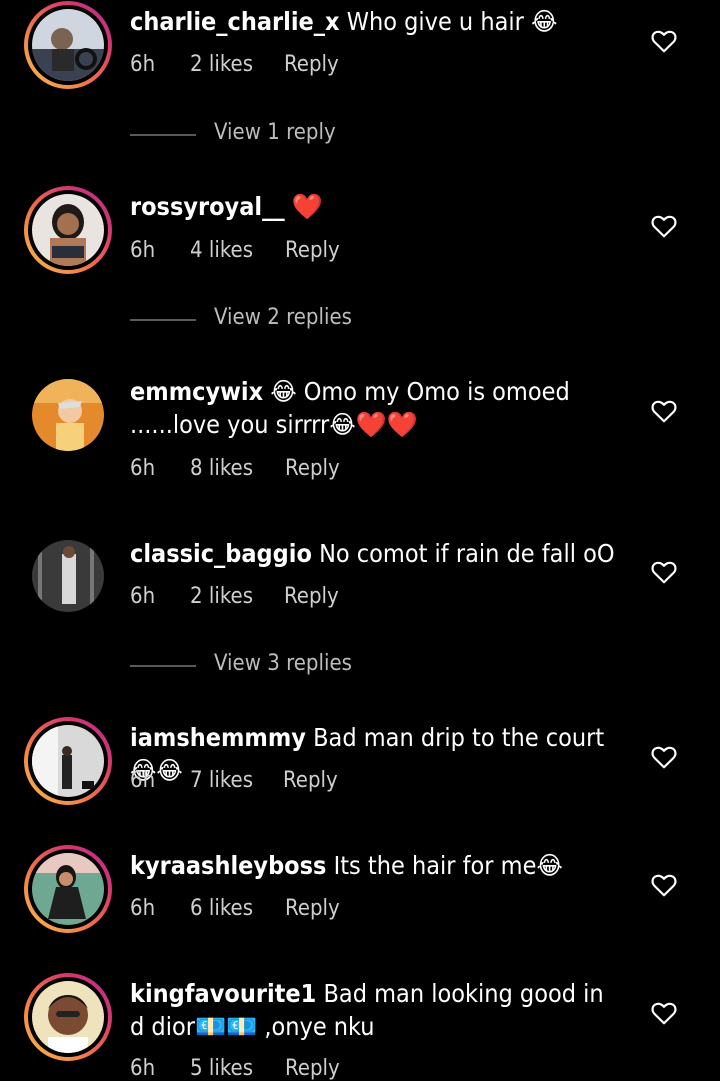  I want to click on comment-likes: 5 likes, so click(221, 1068).